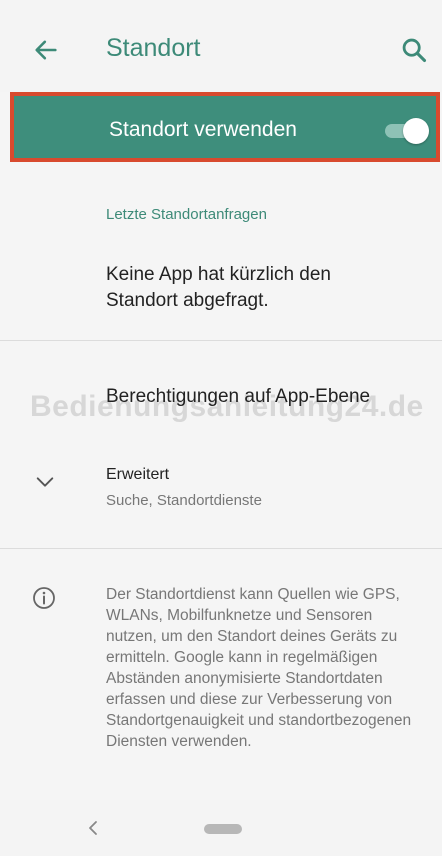 The height and width of the screenshot is (856, 442). I want to click on location-master-switch-bar: Standort verwenden, so click(225, 127).